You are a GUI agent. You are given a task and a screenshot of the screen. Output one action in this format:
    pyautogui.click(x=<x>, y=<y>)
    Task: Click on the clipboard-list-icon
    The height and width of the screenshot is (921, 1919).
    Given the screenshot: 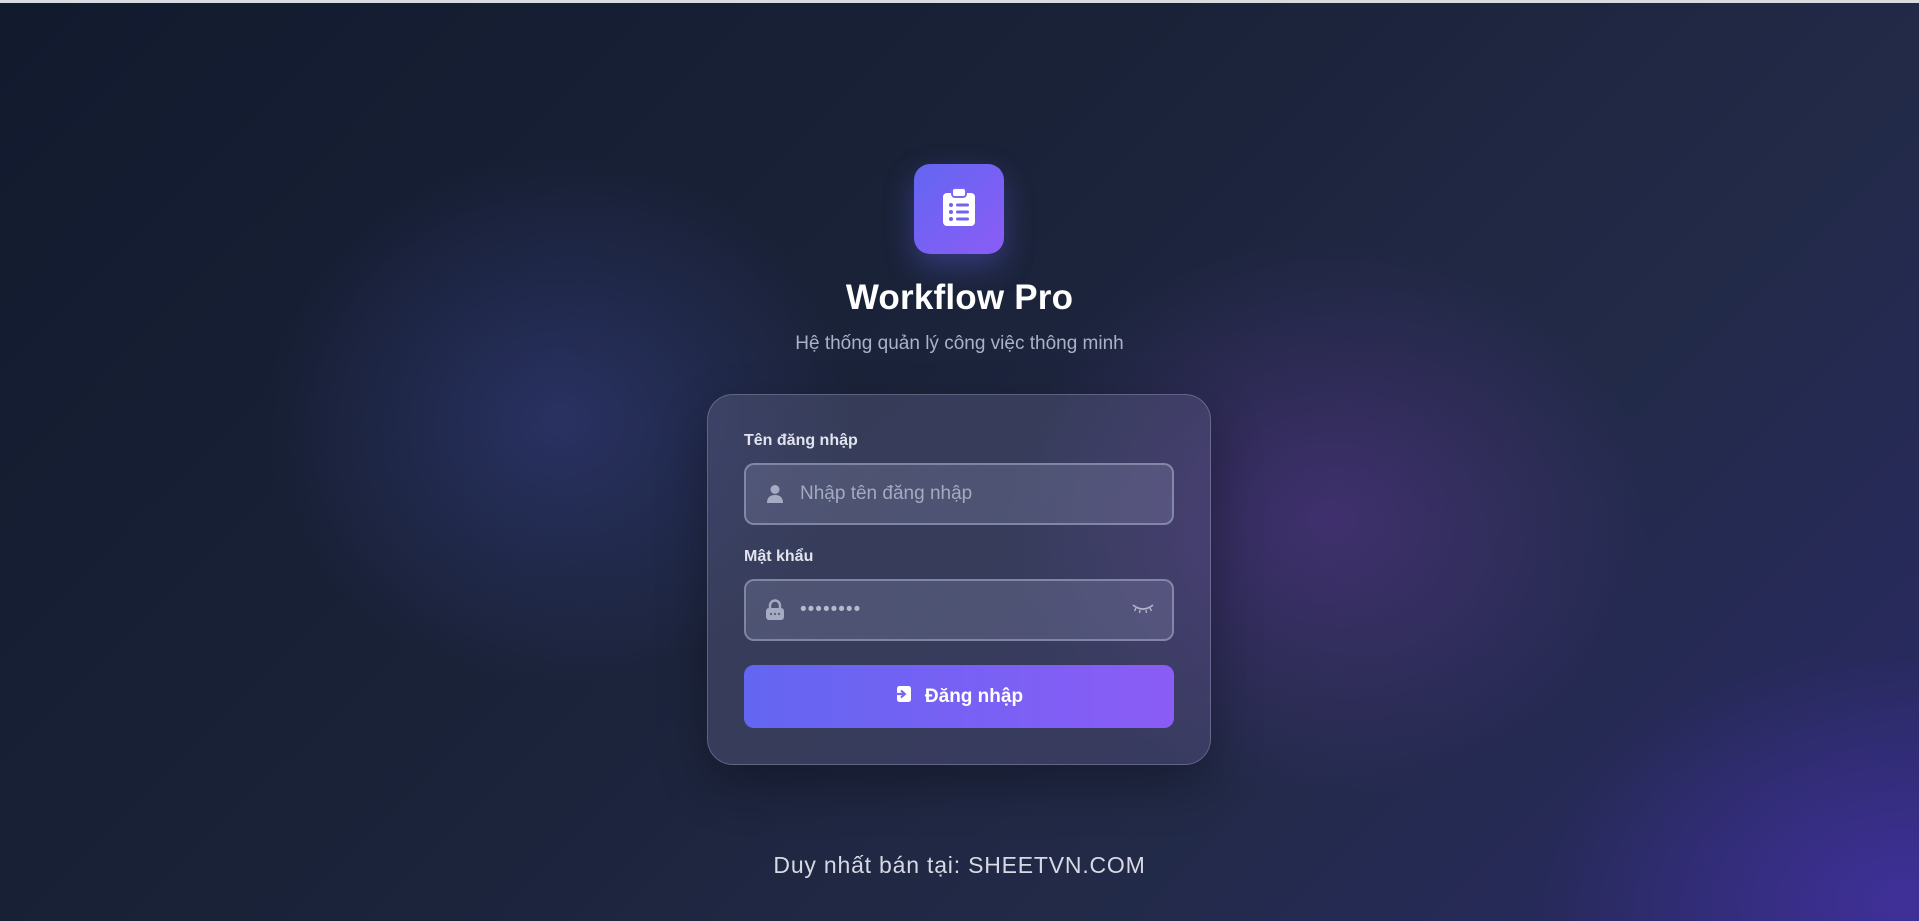 What is the action you would take?
    pyautogui.click(x=959, y=209)
    